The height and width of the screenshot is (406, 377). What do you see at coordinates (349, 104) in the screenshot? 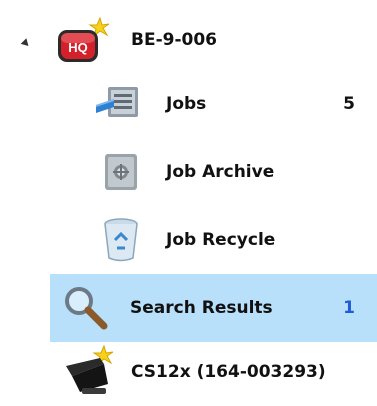
I see `tree-item-jobs-count: 5` at bounding box center [349, 104].